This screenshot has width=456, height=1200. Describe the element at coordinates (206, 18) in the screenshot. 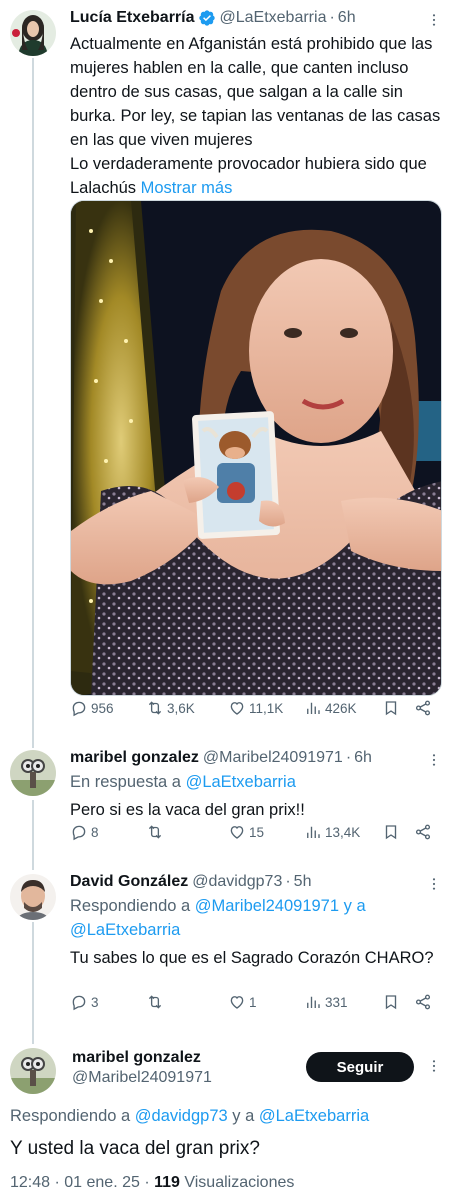

I see `verified-badge-icon` at that location.